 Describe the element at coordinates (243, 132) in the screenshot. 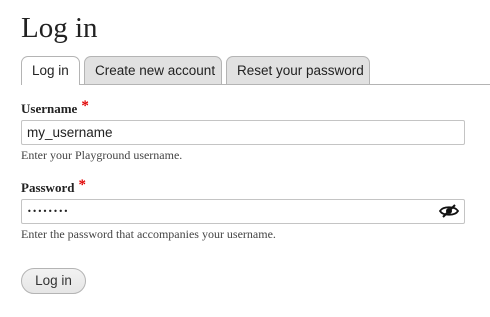

I see `username-field` at that location.